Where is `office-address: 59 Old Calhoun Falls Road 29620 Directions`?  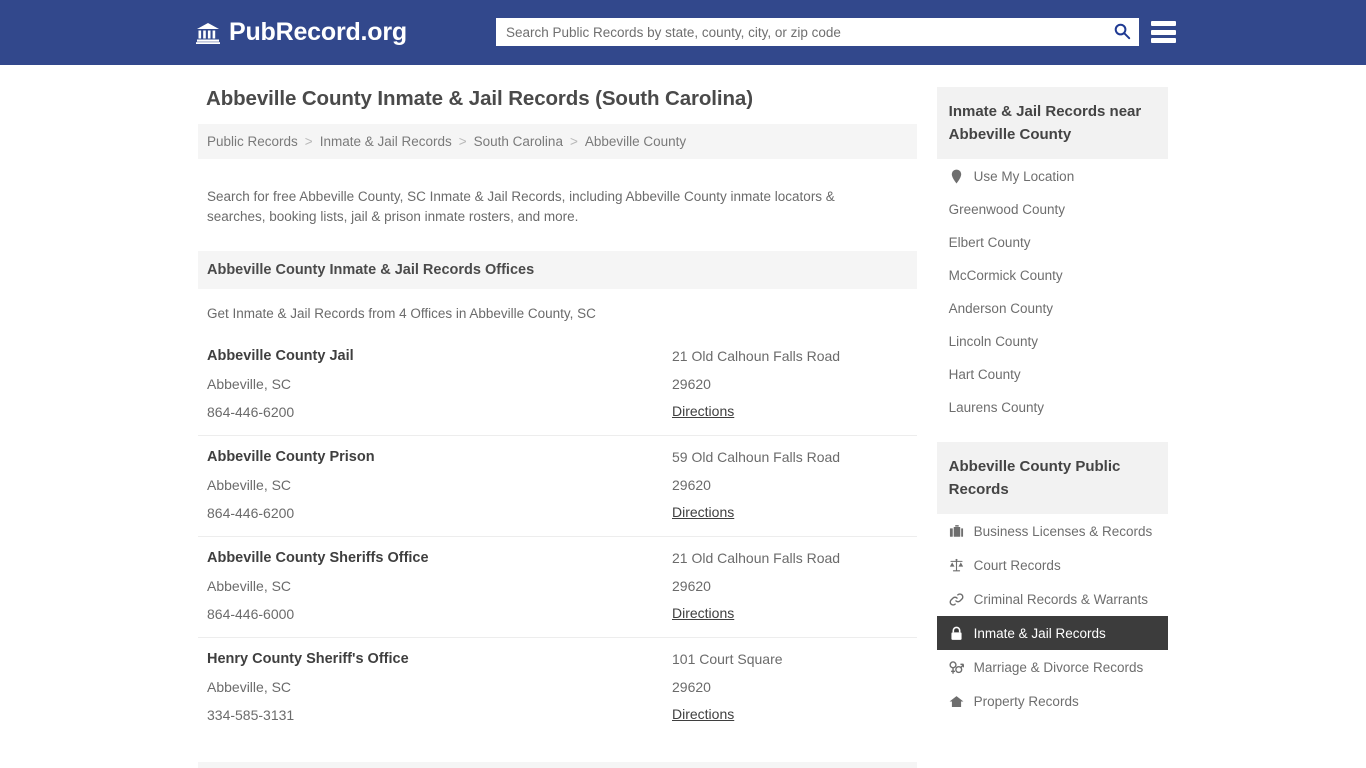
office-address: 59 Old Calhoun Falls Road 29620 Directions is located at coordinates (790, 485).